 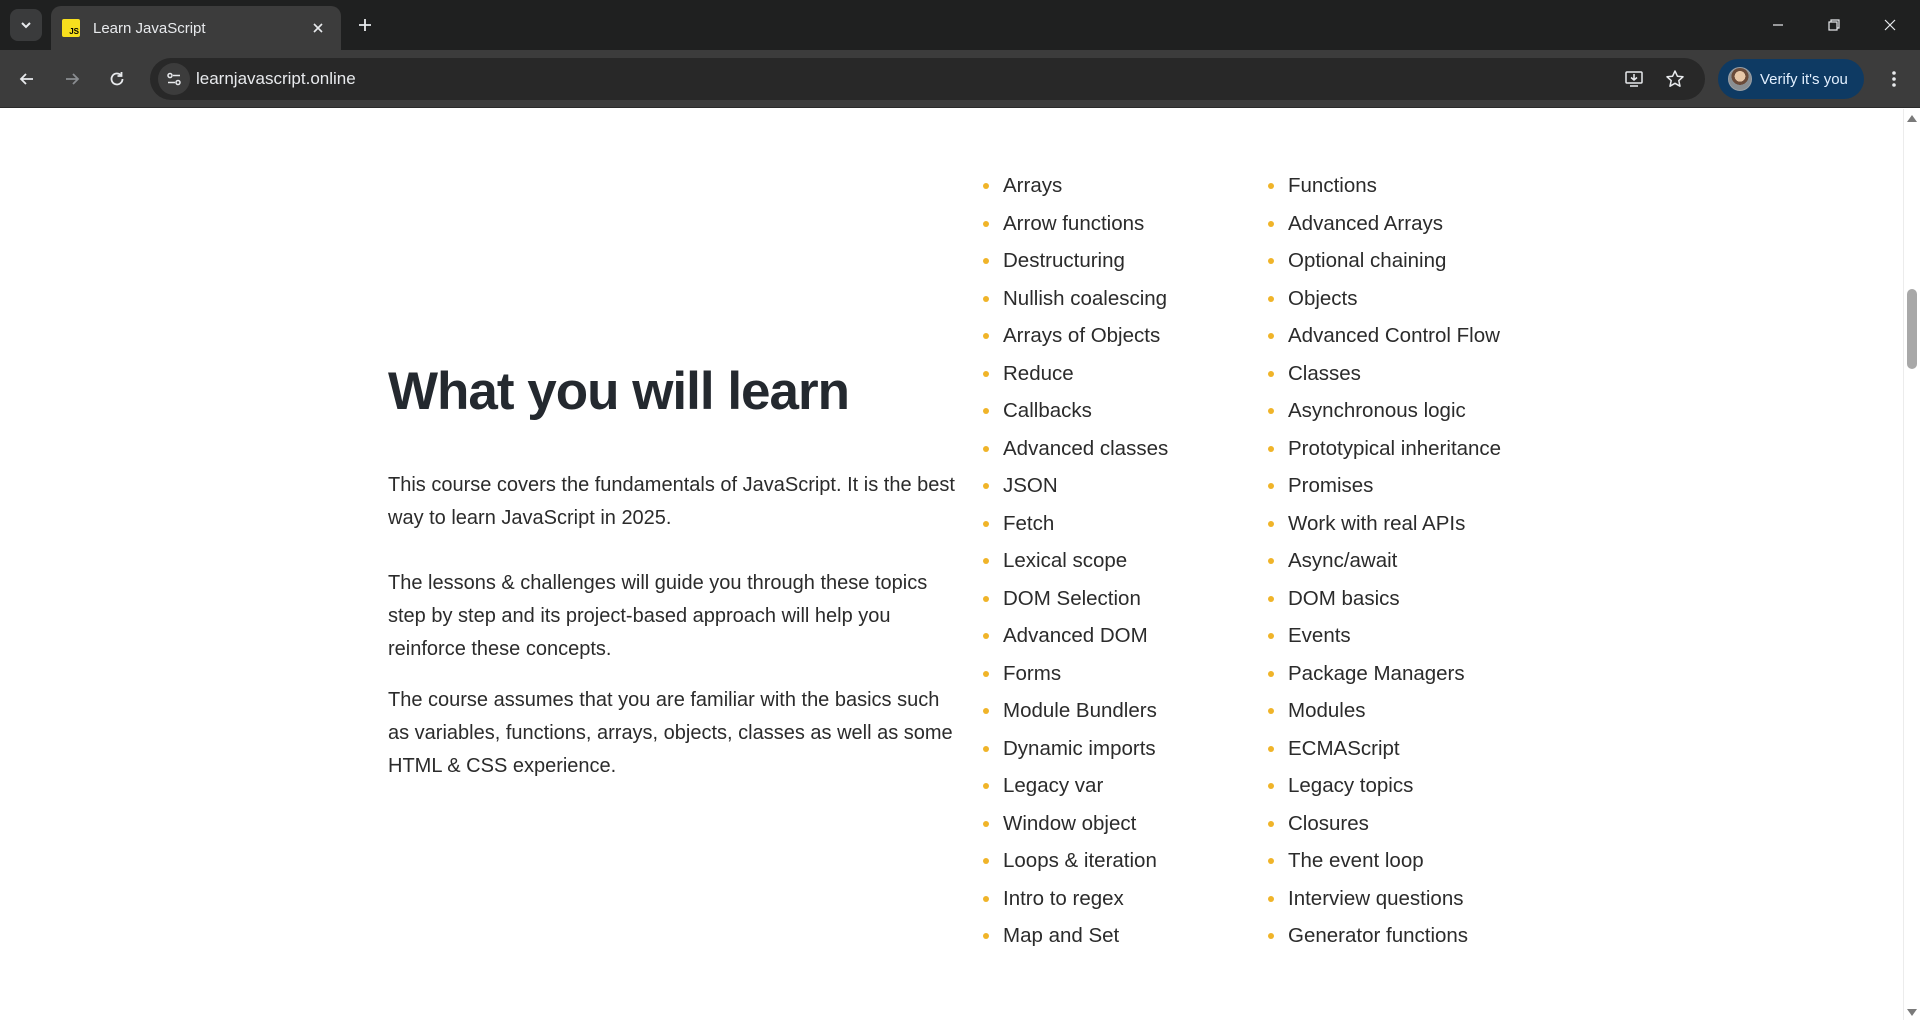 What do you see at coordinates (1384, 374) in the screenshot?
I see `topic-item: Classes` at bounding box center [1384, 374].